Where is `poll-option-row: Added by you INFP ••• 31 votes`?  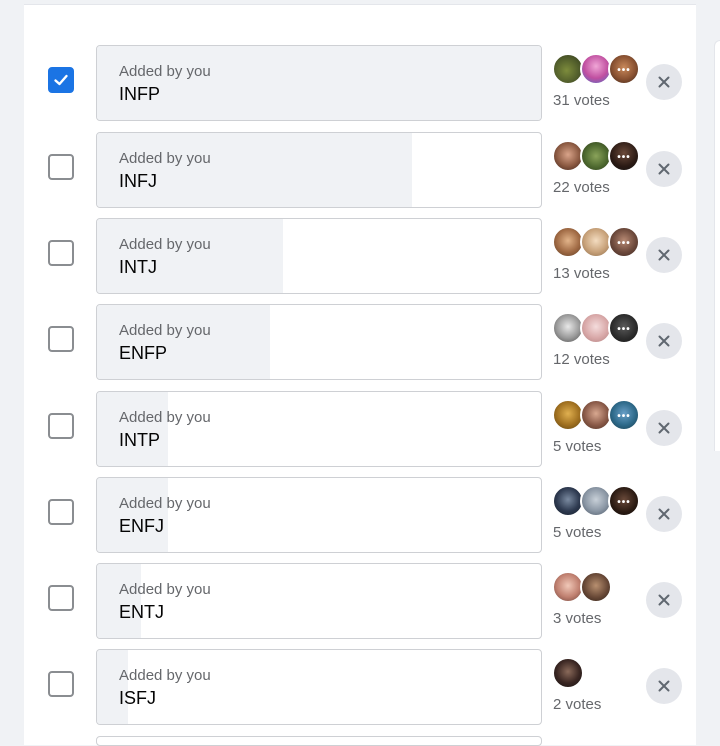
poll-option-row: Added by you INFP ••• 31 votes is located at coordinates (360, 83).